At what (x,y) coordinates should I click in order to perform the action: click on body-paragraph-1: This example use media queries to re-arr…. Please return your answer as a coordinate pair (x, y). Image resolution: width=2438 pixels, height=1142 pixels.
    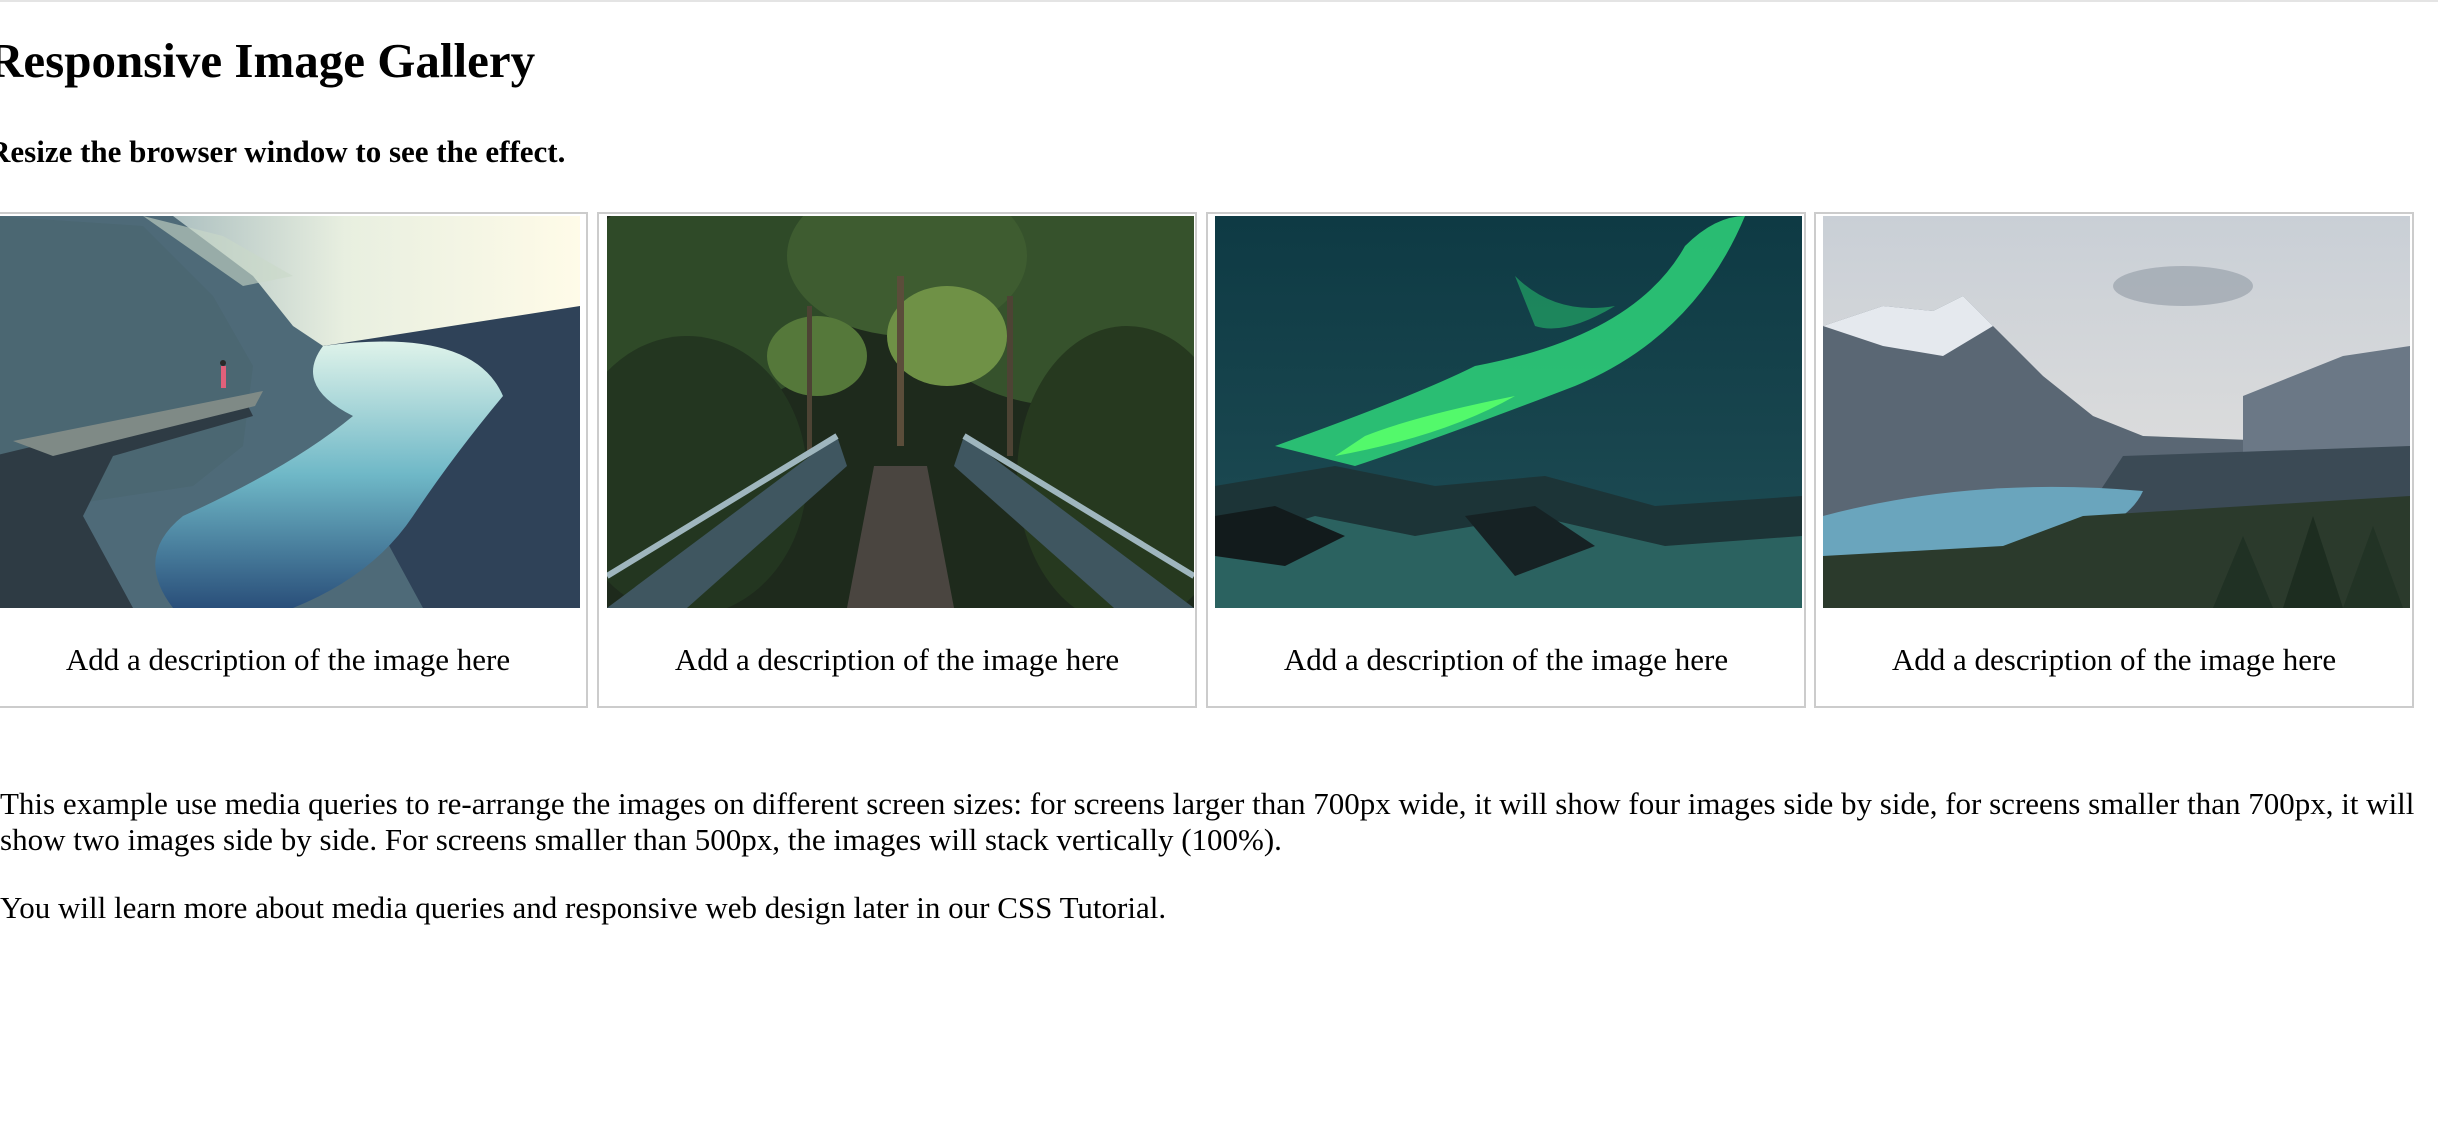
    Looking at the image, I should click on (1207, 821).